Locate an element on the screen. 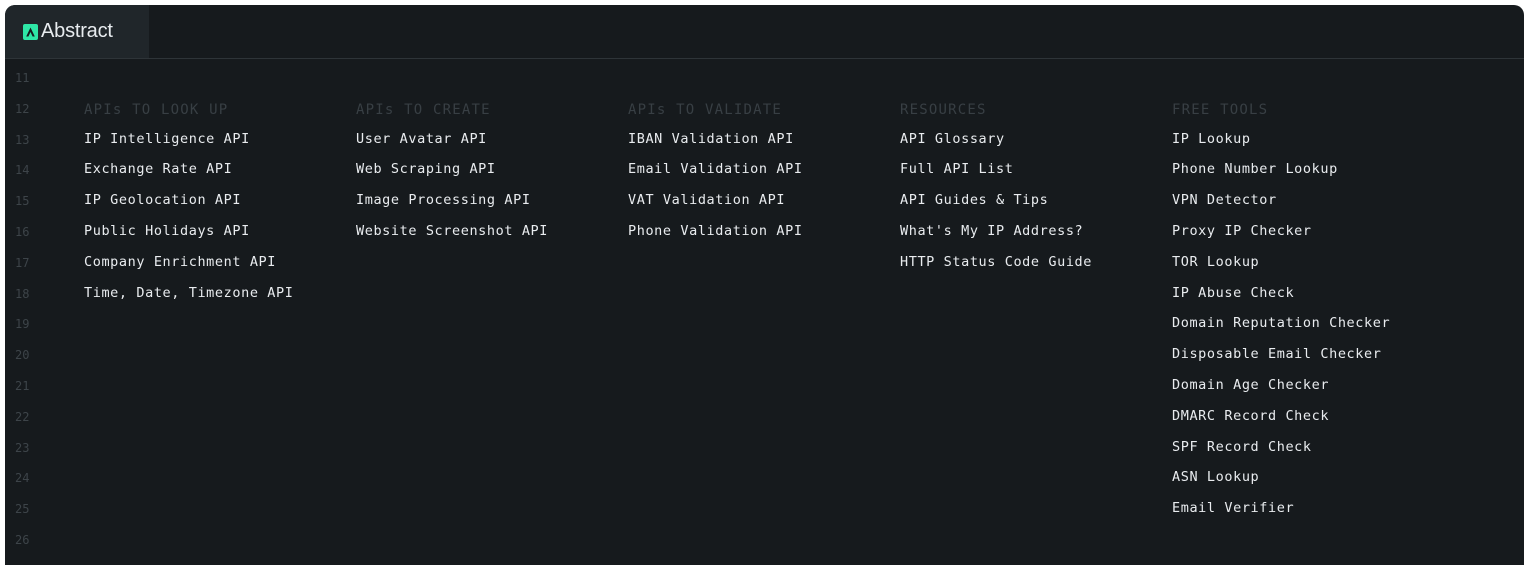 The height and width of the screenshot is (565, 1526). column-heading: APIs TO VALIDATE is located at coordinates (705, 110).